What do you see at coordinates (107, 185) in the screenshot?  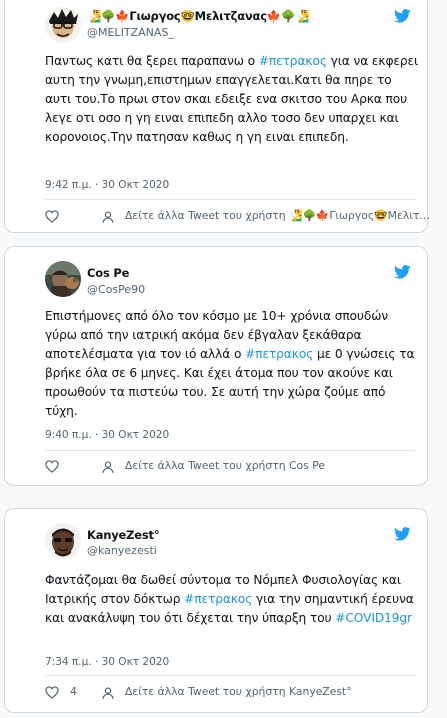 I see `tweet-timestamp: 9:42 π.μ. · 30 Οκτ 2020` at bounding box center [107, 185].